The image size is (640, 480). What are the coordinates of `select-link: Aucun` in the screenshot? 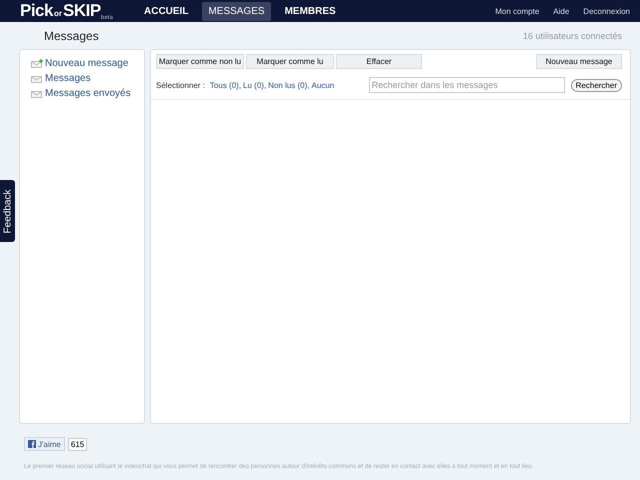 It's located at (323, 85).